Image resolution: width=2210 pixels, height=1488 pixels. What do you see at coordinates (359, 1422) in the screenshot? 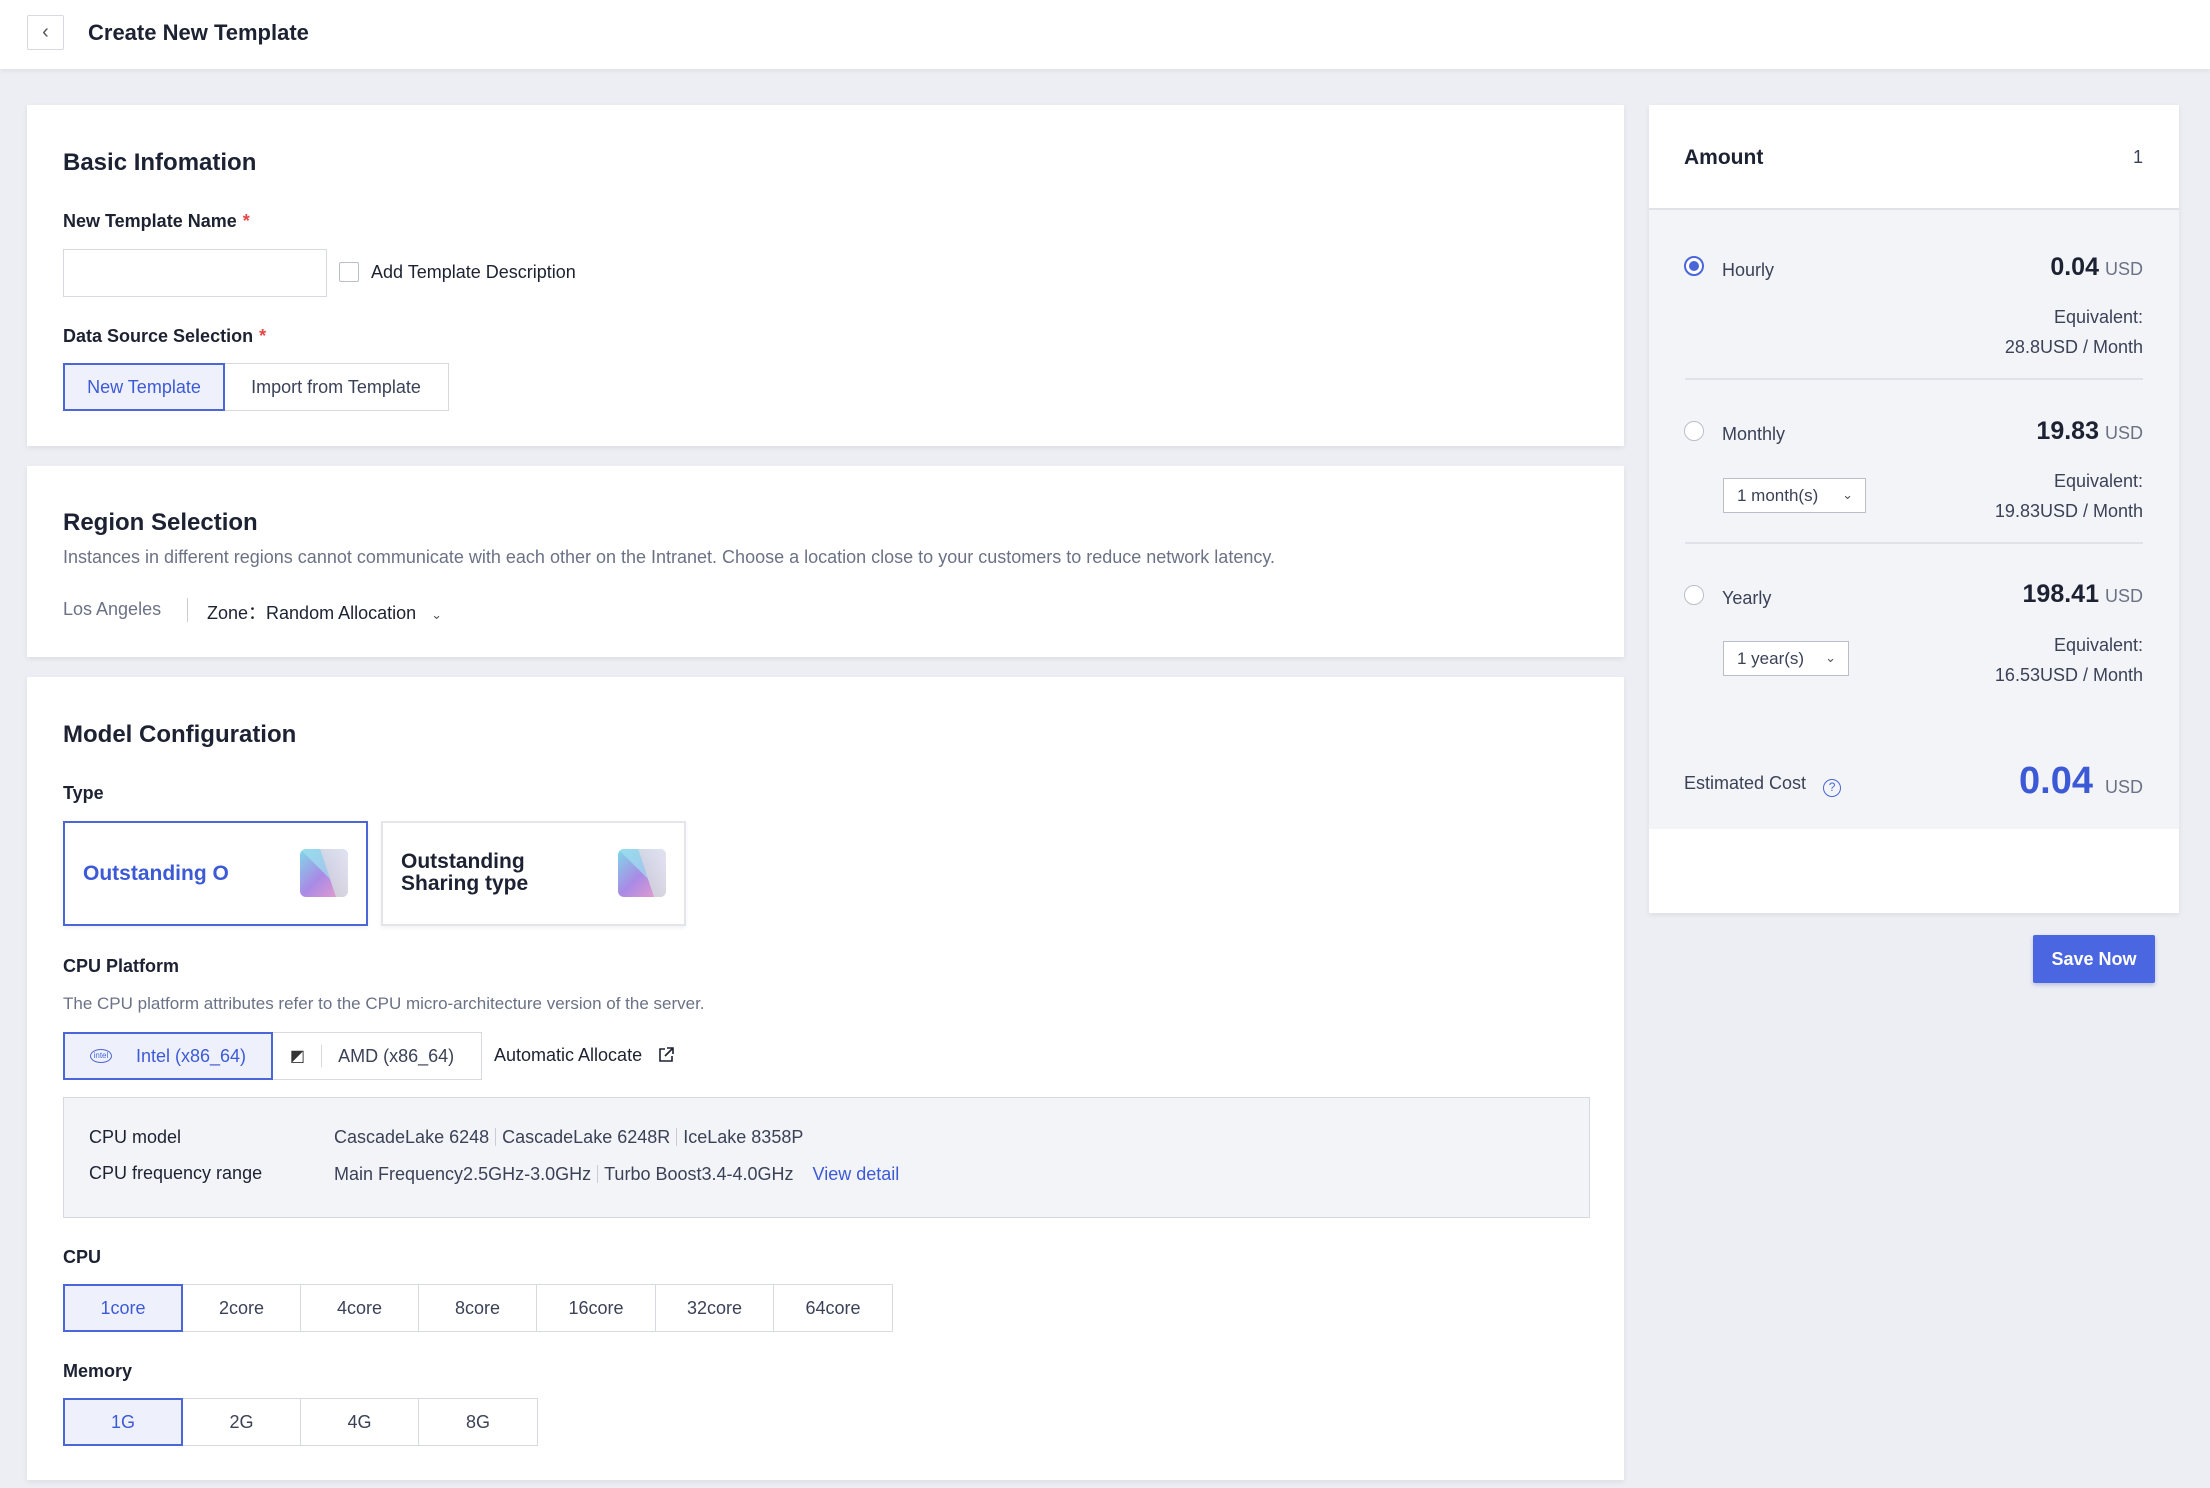
I see `memory-option-4g: 4G` at bounding box center [359, 1422].